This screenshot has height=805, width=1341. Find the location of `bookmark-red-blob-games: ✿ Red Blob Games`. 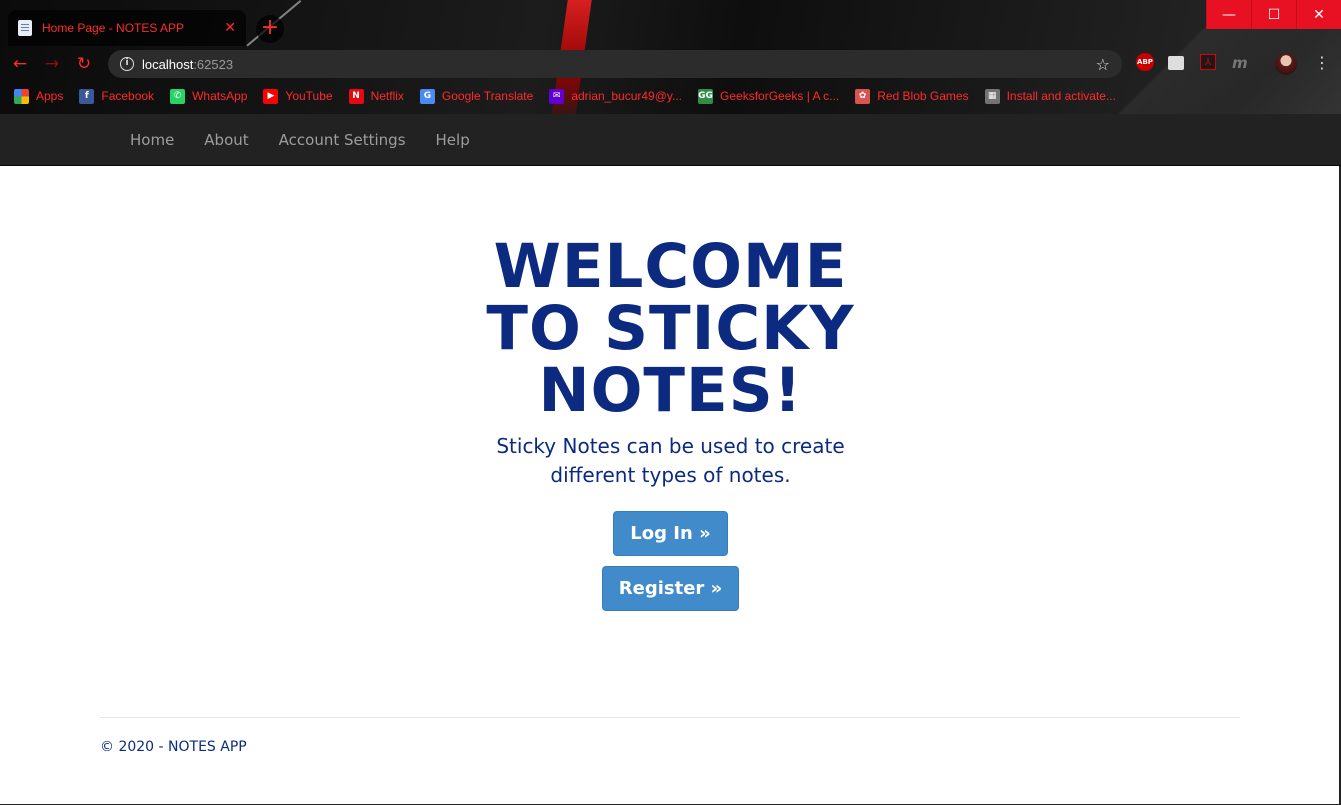

bookmark-red-blob-games: ✿ Red Blob Games is located at coordinates (912, 96).